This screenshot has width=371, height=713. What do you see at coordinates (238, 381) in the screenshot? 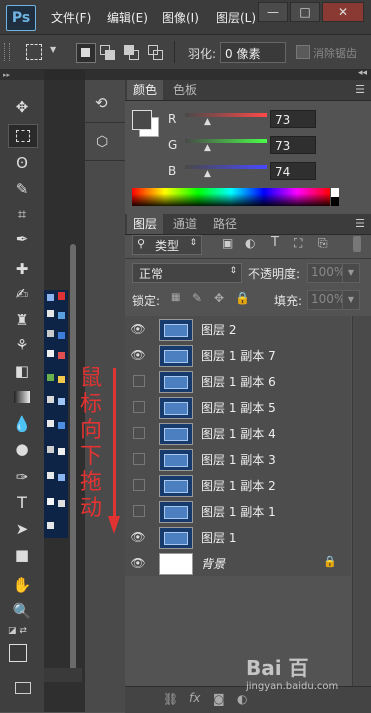
I see `layer-row: 图层 1 副本 6` at bounding box center [238, 381].